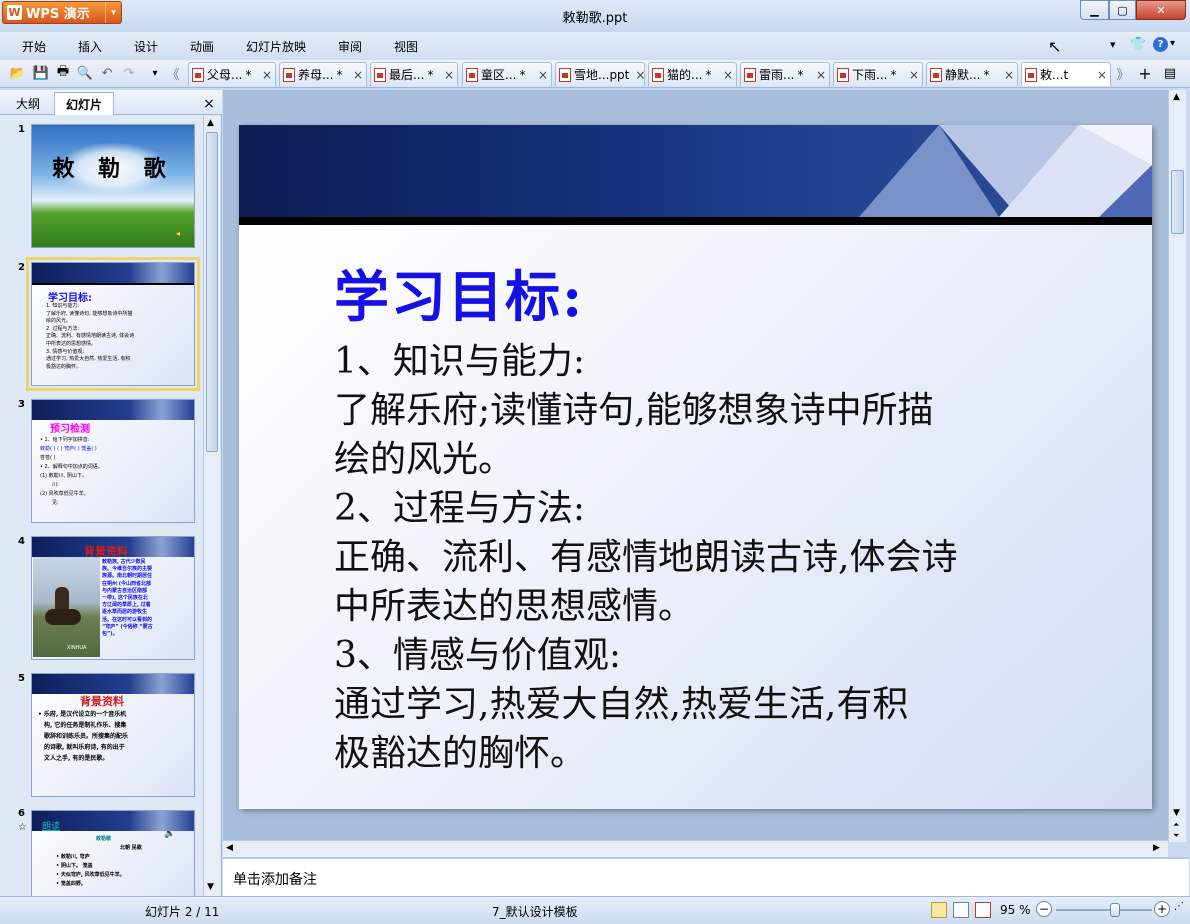  What do you see at coordinates (90, 336) in the screenshot?
I see `thumbnail-line: 正确、流利、有感情地朗读古诗, 体会诗` at bounding box center [90, 336].